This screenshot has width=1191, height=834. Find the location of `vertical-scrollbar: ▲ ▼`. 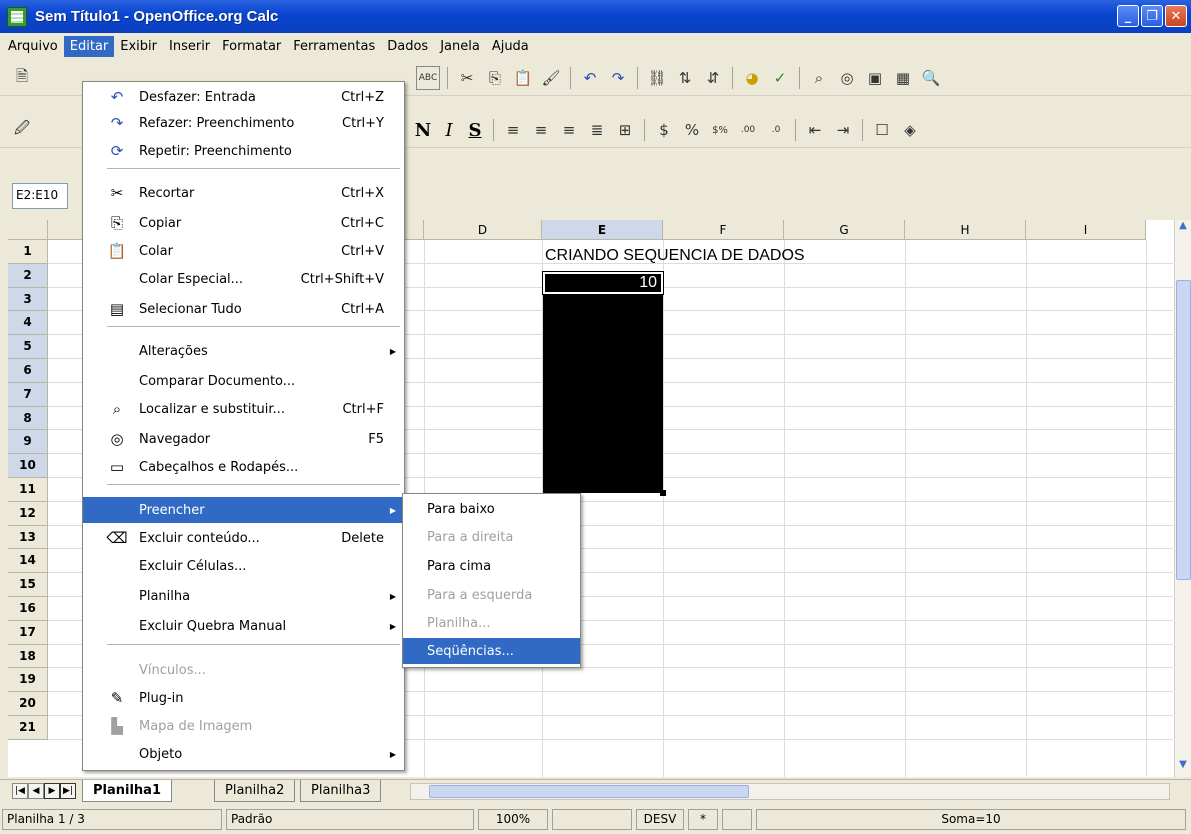

vertical-scrollbar: ▲ ▼ is located at coordinates (1182, 498).